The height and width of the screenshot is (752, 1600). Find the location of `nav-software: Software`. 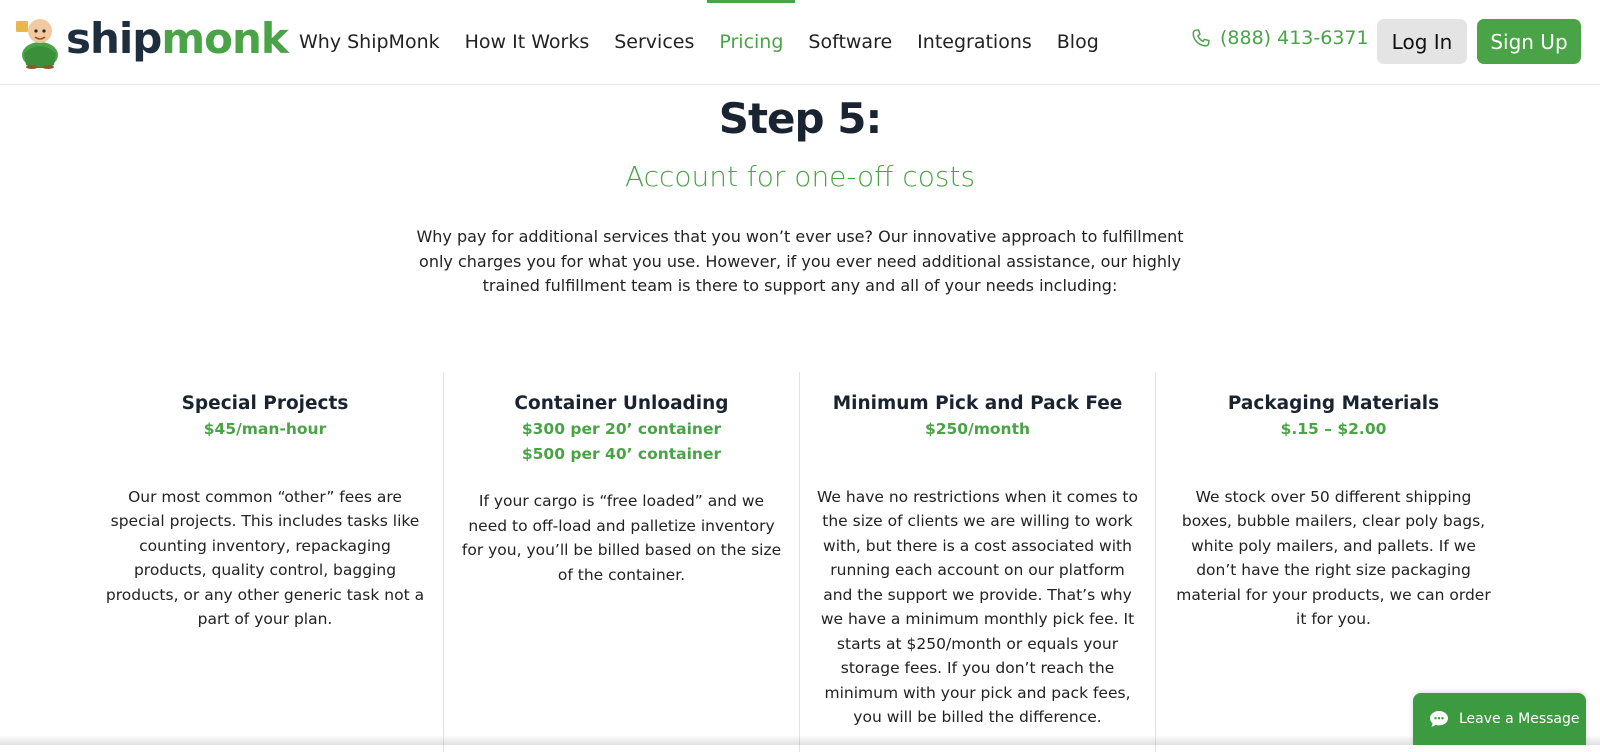

nav-software: Software is located at coordinates (850, 42).